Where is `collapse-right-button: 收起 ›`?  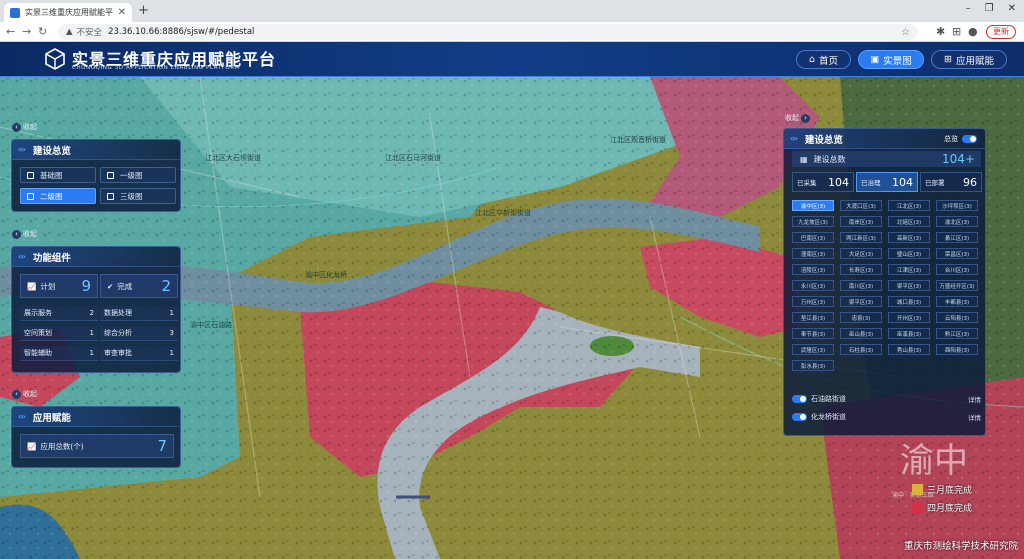 collapse-right-button: 收起 › is located at coordinates (797, 118).